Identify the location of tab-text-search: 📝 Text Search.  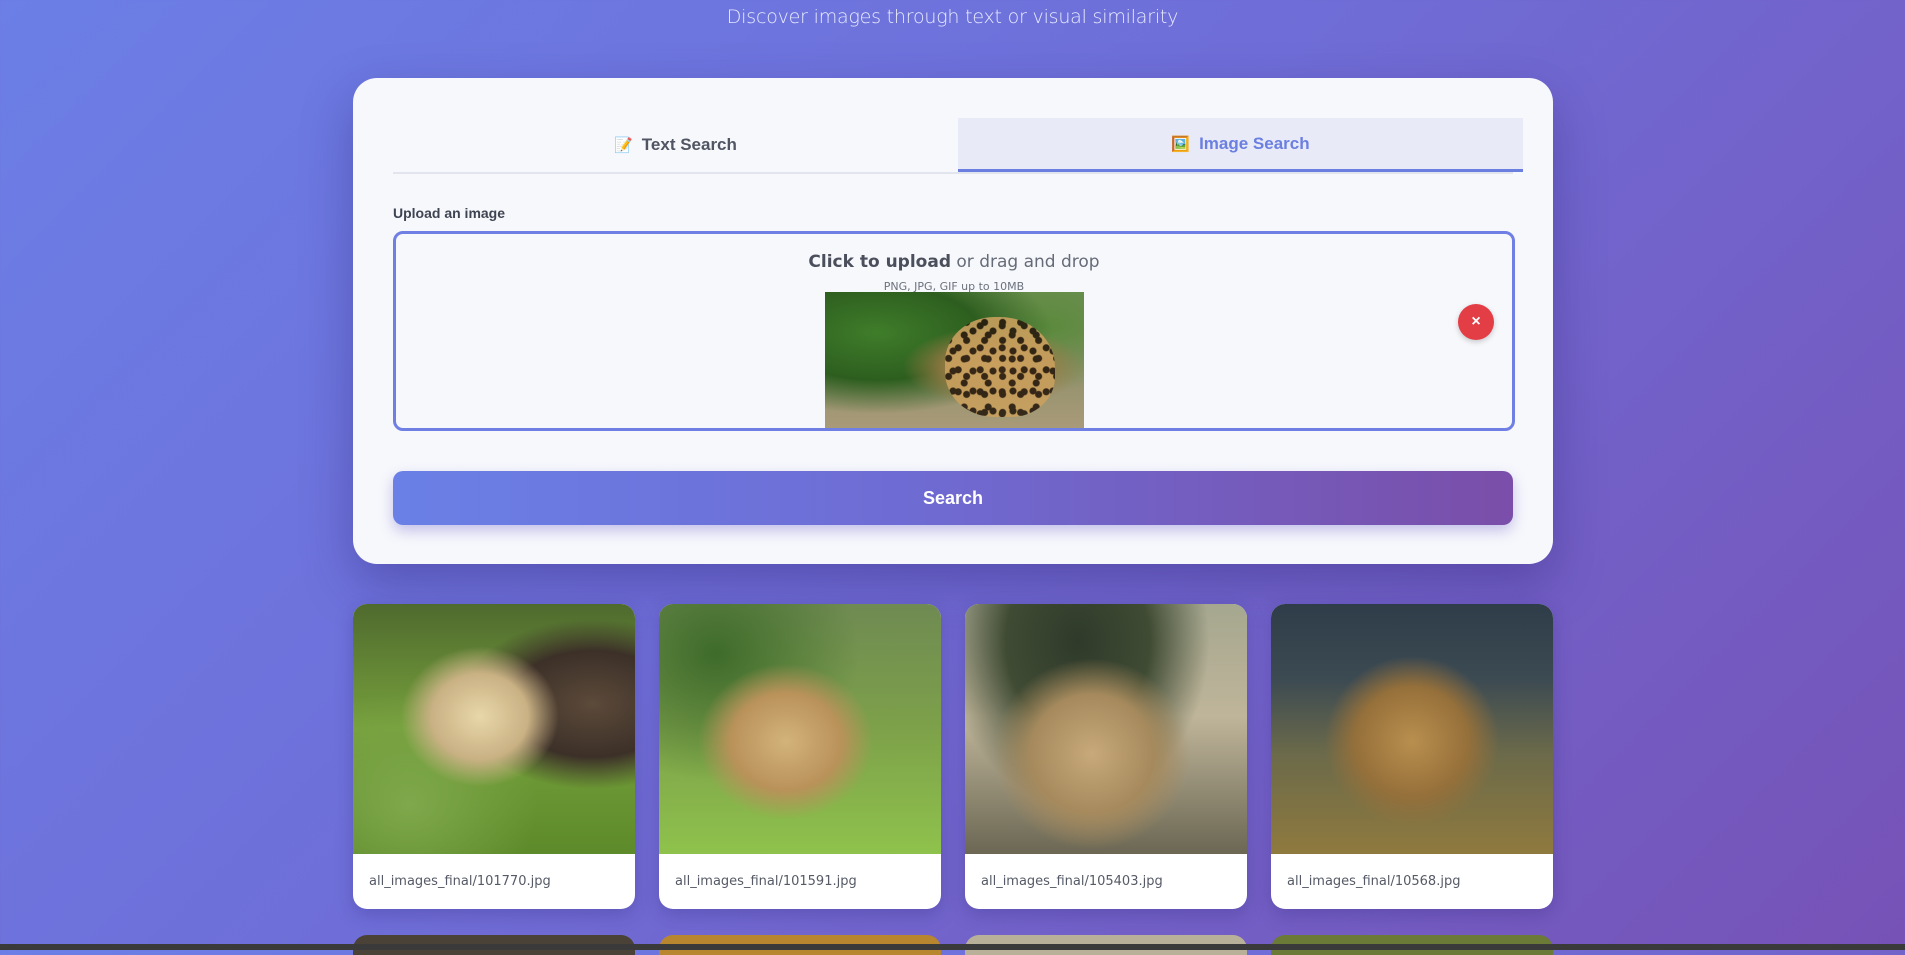
(675, 145).